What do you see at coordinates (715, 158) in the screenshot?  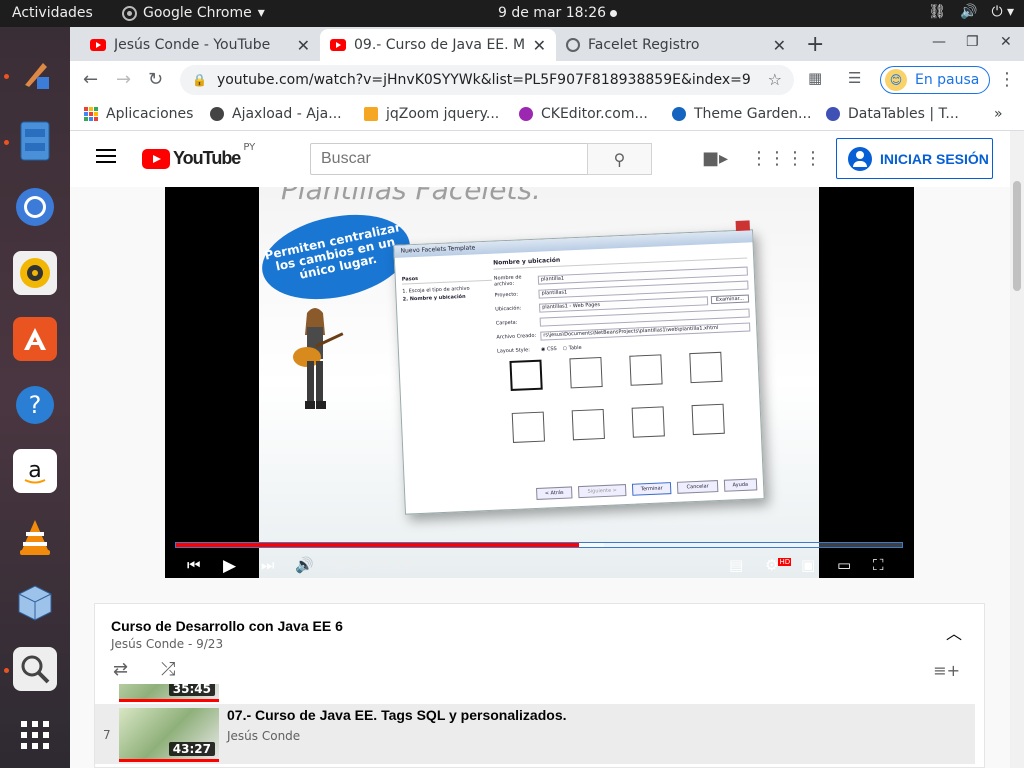 I see `create-video-icon: ■▸` at bounding box center [715, 158].